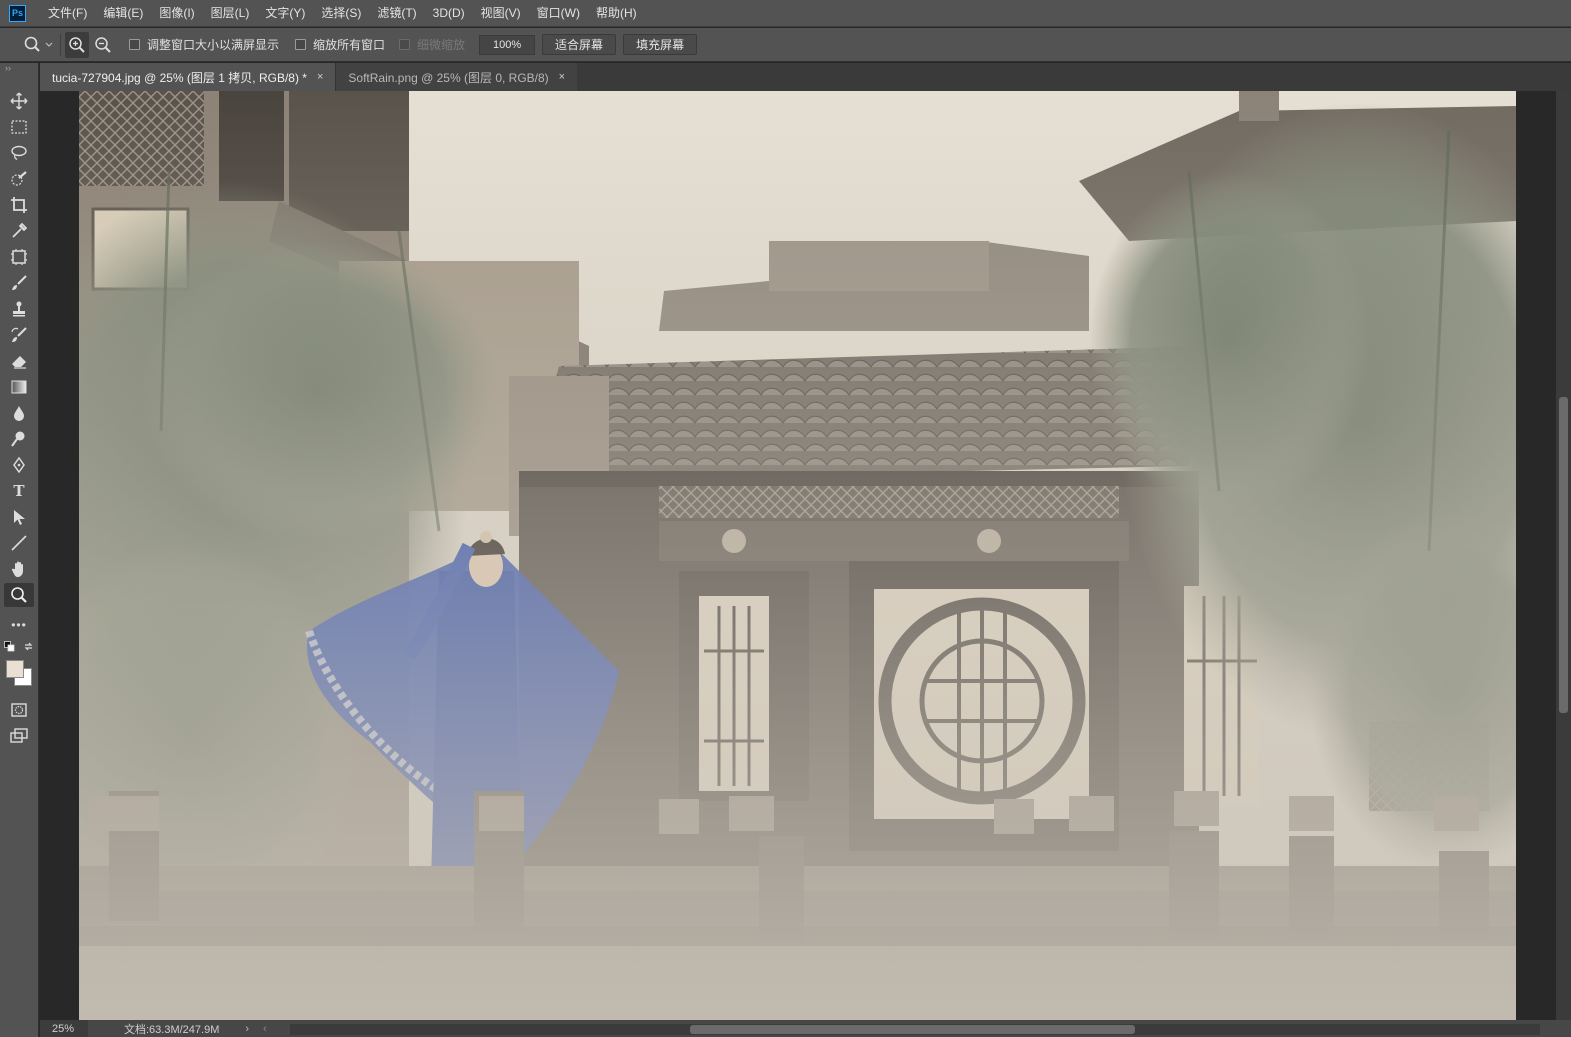 The height and width of the screenshot is (1037, 1571). What do you see at coordinates (449, 13) in the screenshot?
I see `menu-3d: 3D(D)` at bounding box center [449, 13].